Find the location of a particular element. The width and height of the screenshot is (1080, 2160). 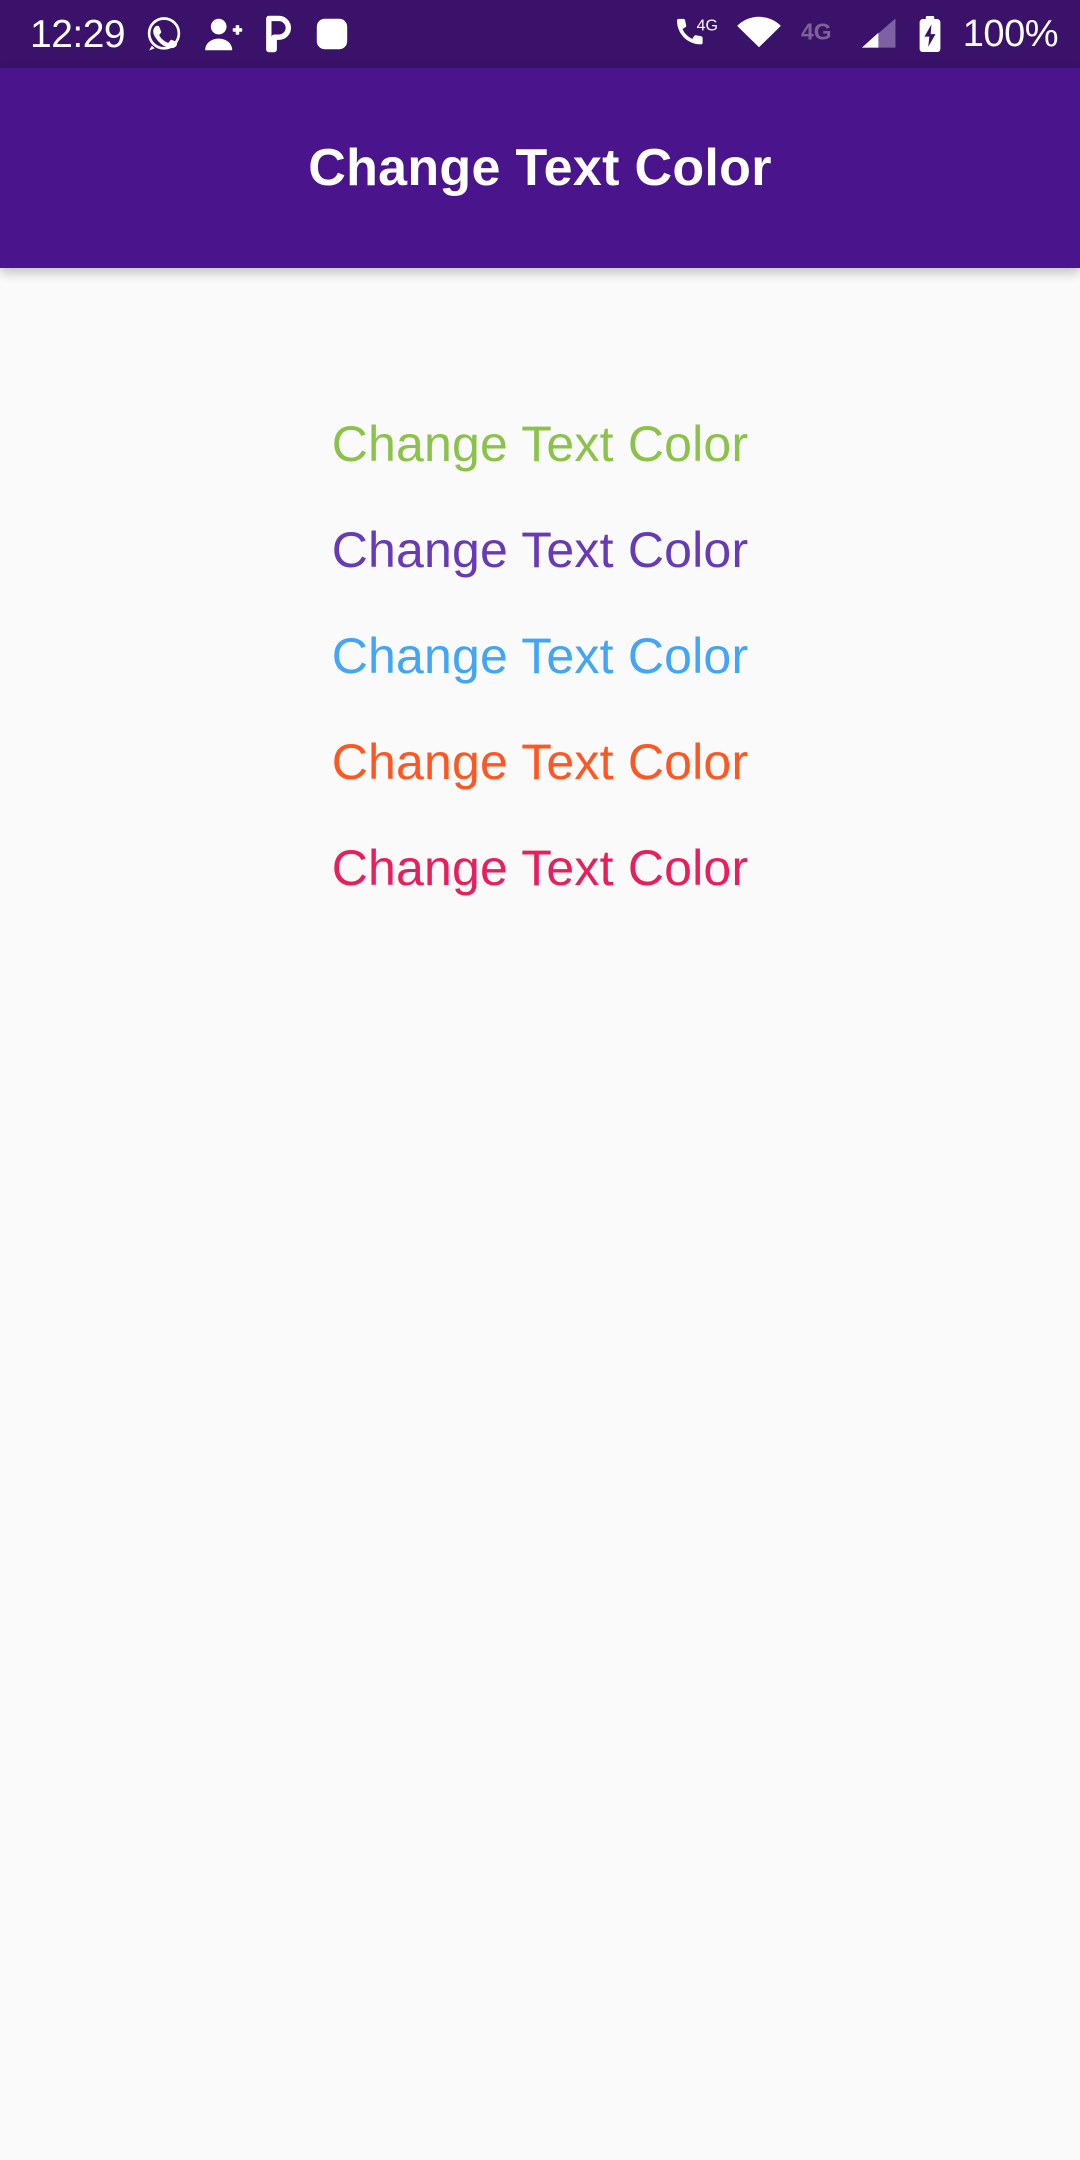

rounded-square-icon is located at coordinates (332, 34).